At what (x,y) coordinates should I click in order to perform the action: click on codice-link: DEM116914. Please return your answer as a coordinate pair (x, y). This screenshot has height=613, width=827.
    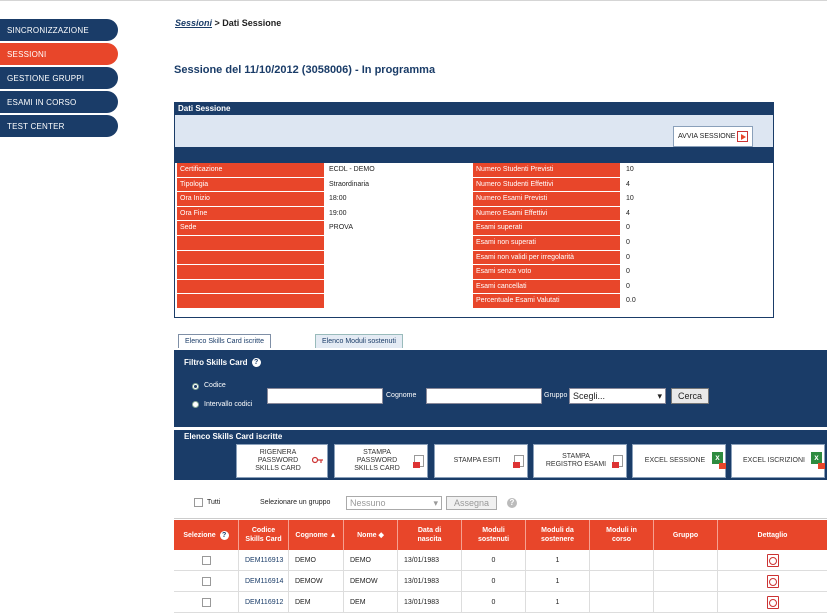
    Looking at the image, I should click on (264, 581).